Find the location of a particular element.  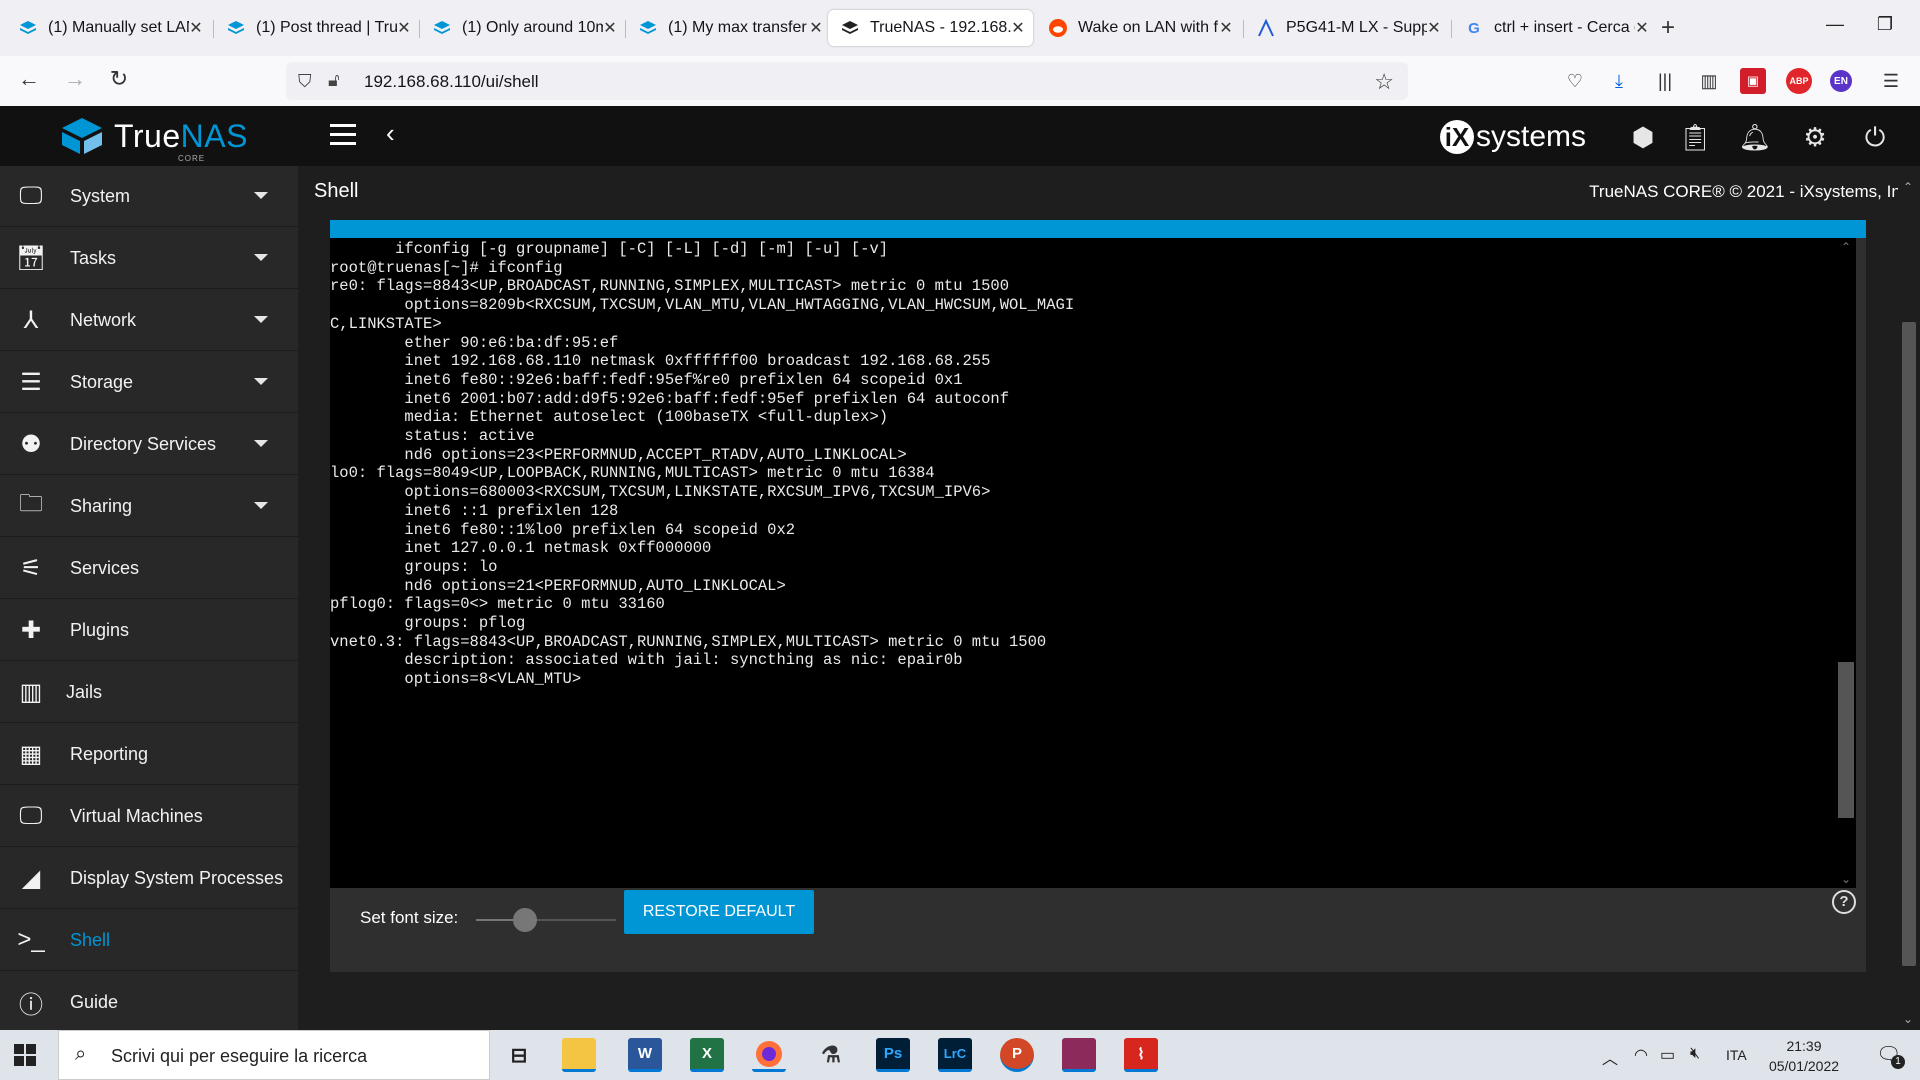

windows-start-icon is located at coordinates (25, 1055).